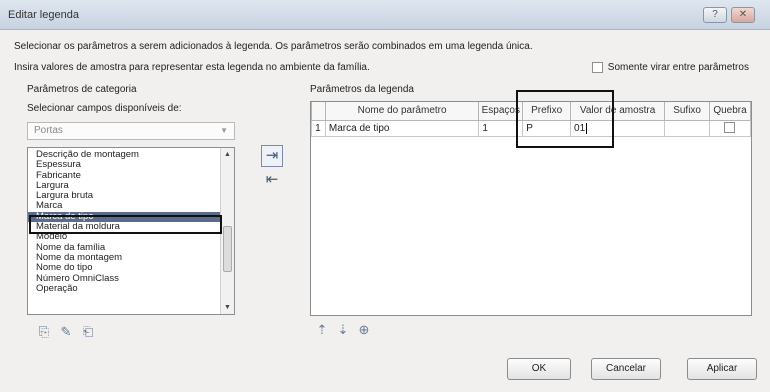  What do you see at coordinates (743, 15) in the screenshot?
I see `close-button: ✕` at bounding box center [743, 15].